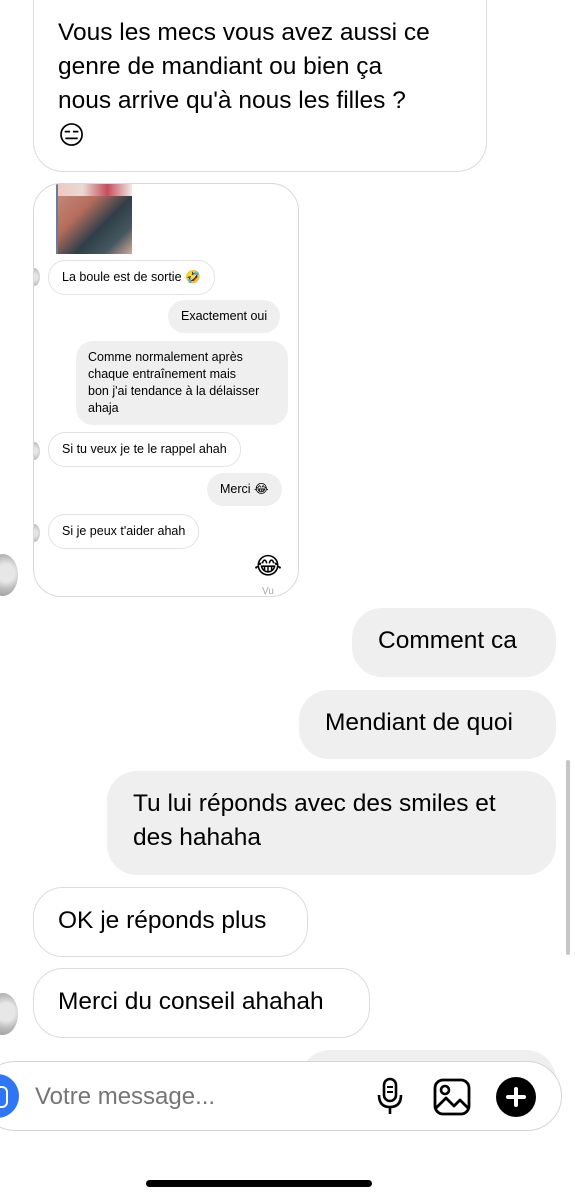 Image resolution: width=575 pixels, height=1200 pixels. Describe the element at coordinates (314, 803) in the screenshot. I see `message-text: Tu lui réponds avec des smiles et` at that location.